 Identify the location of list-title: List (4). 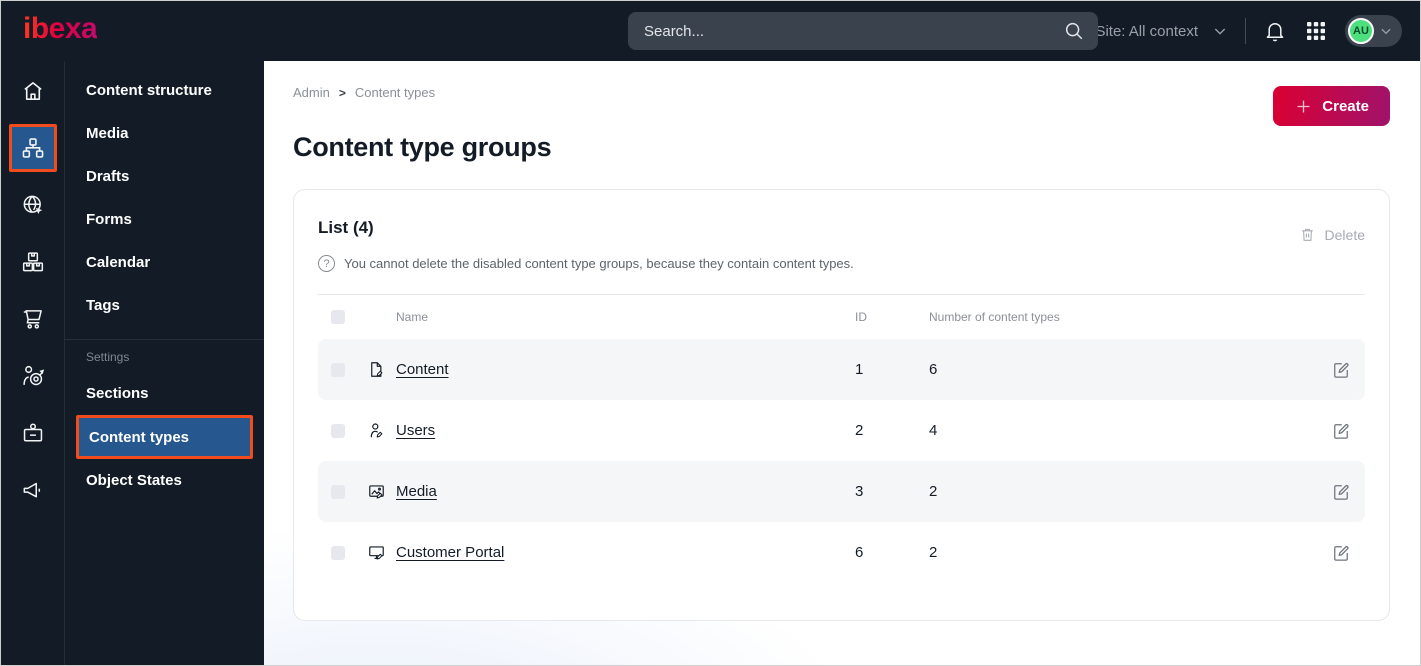
(346, 227).